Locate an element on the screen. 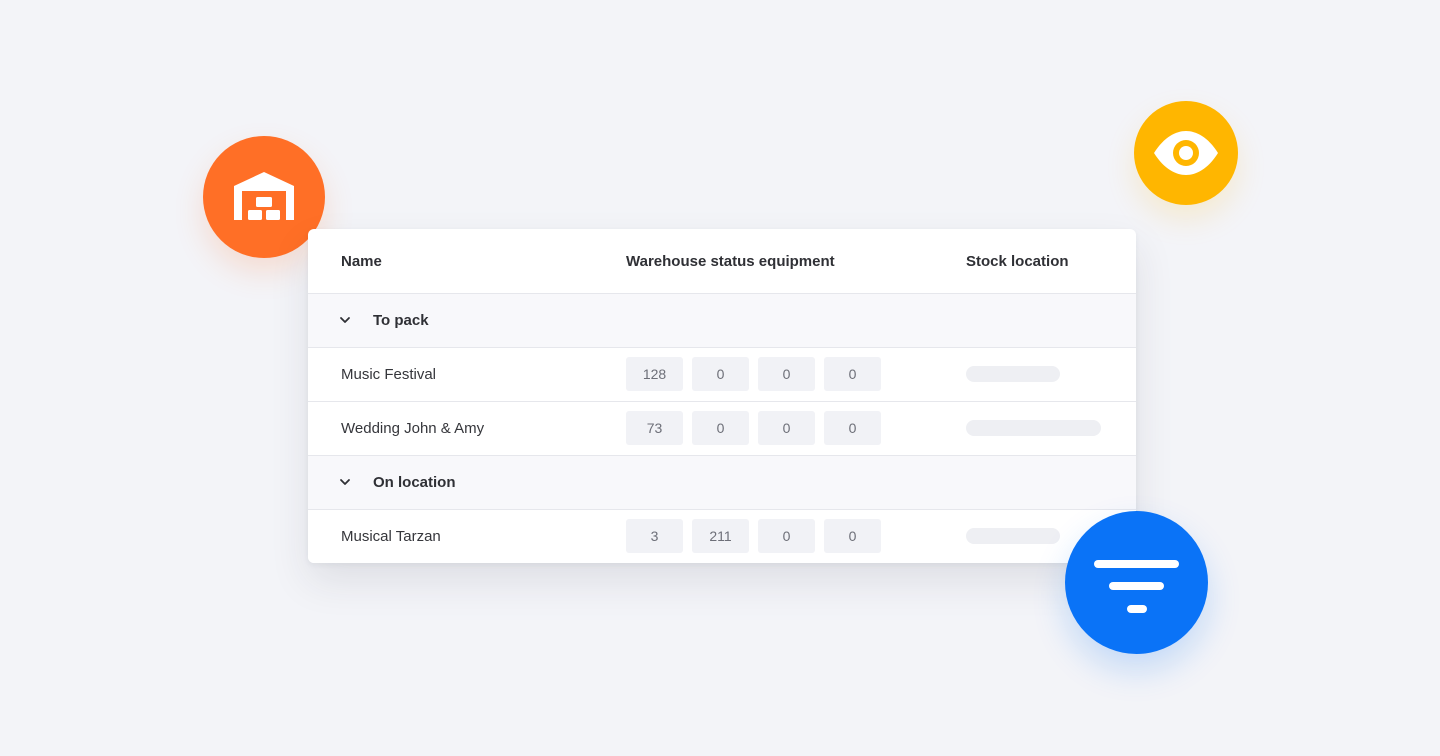 This screenshot has height=756, width=1440. eye-button is located at coordinates (1186, 153).